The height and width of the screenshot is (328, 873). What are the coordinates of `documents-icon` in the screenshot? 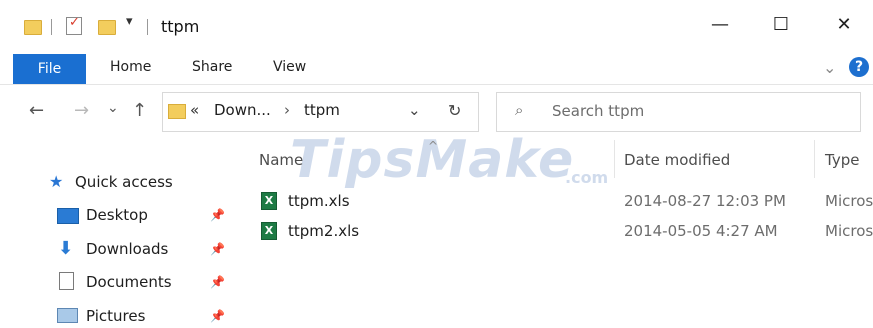 It's located at (66, 281).